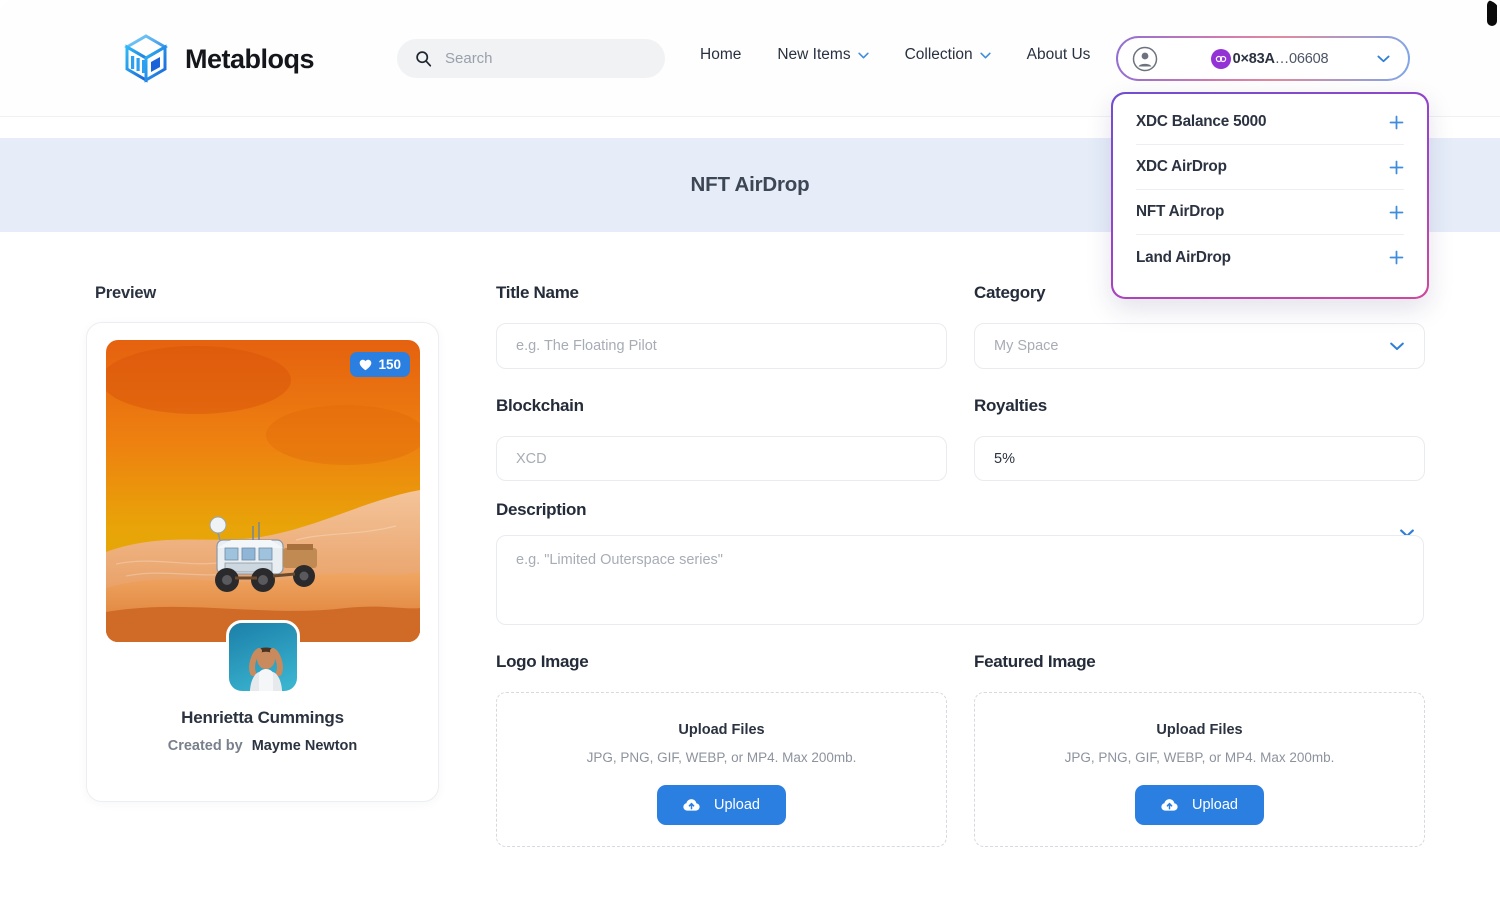  I want to click on search-icon, so click(424, 59).